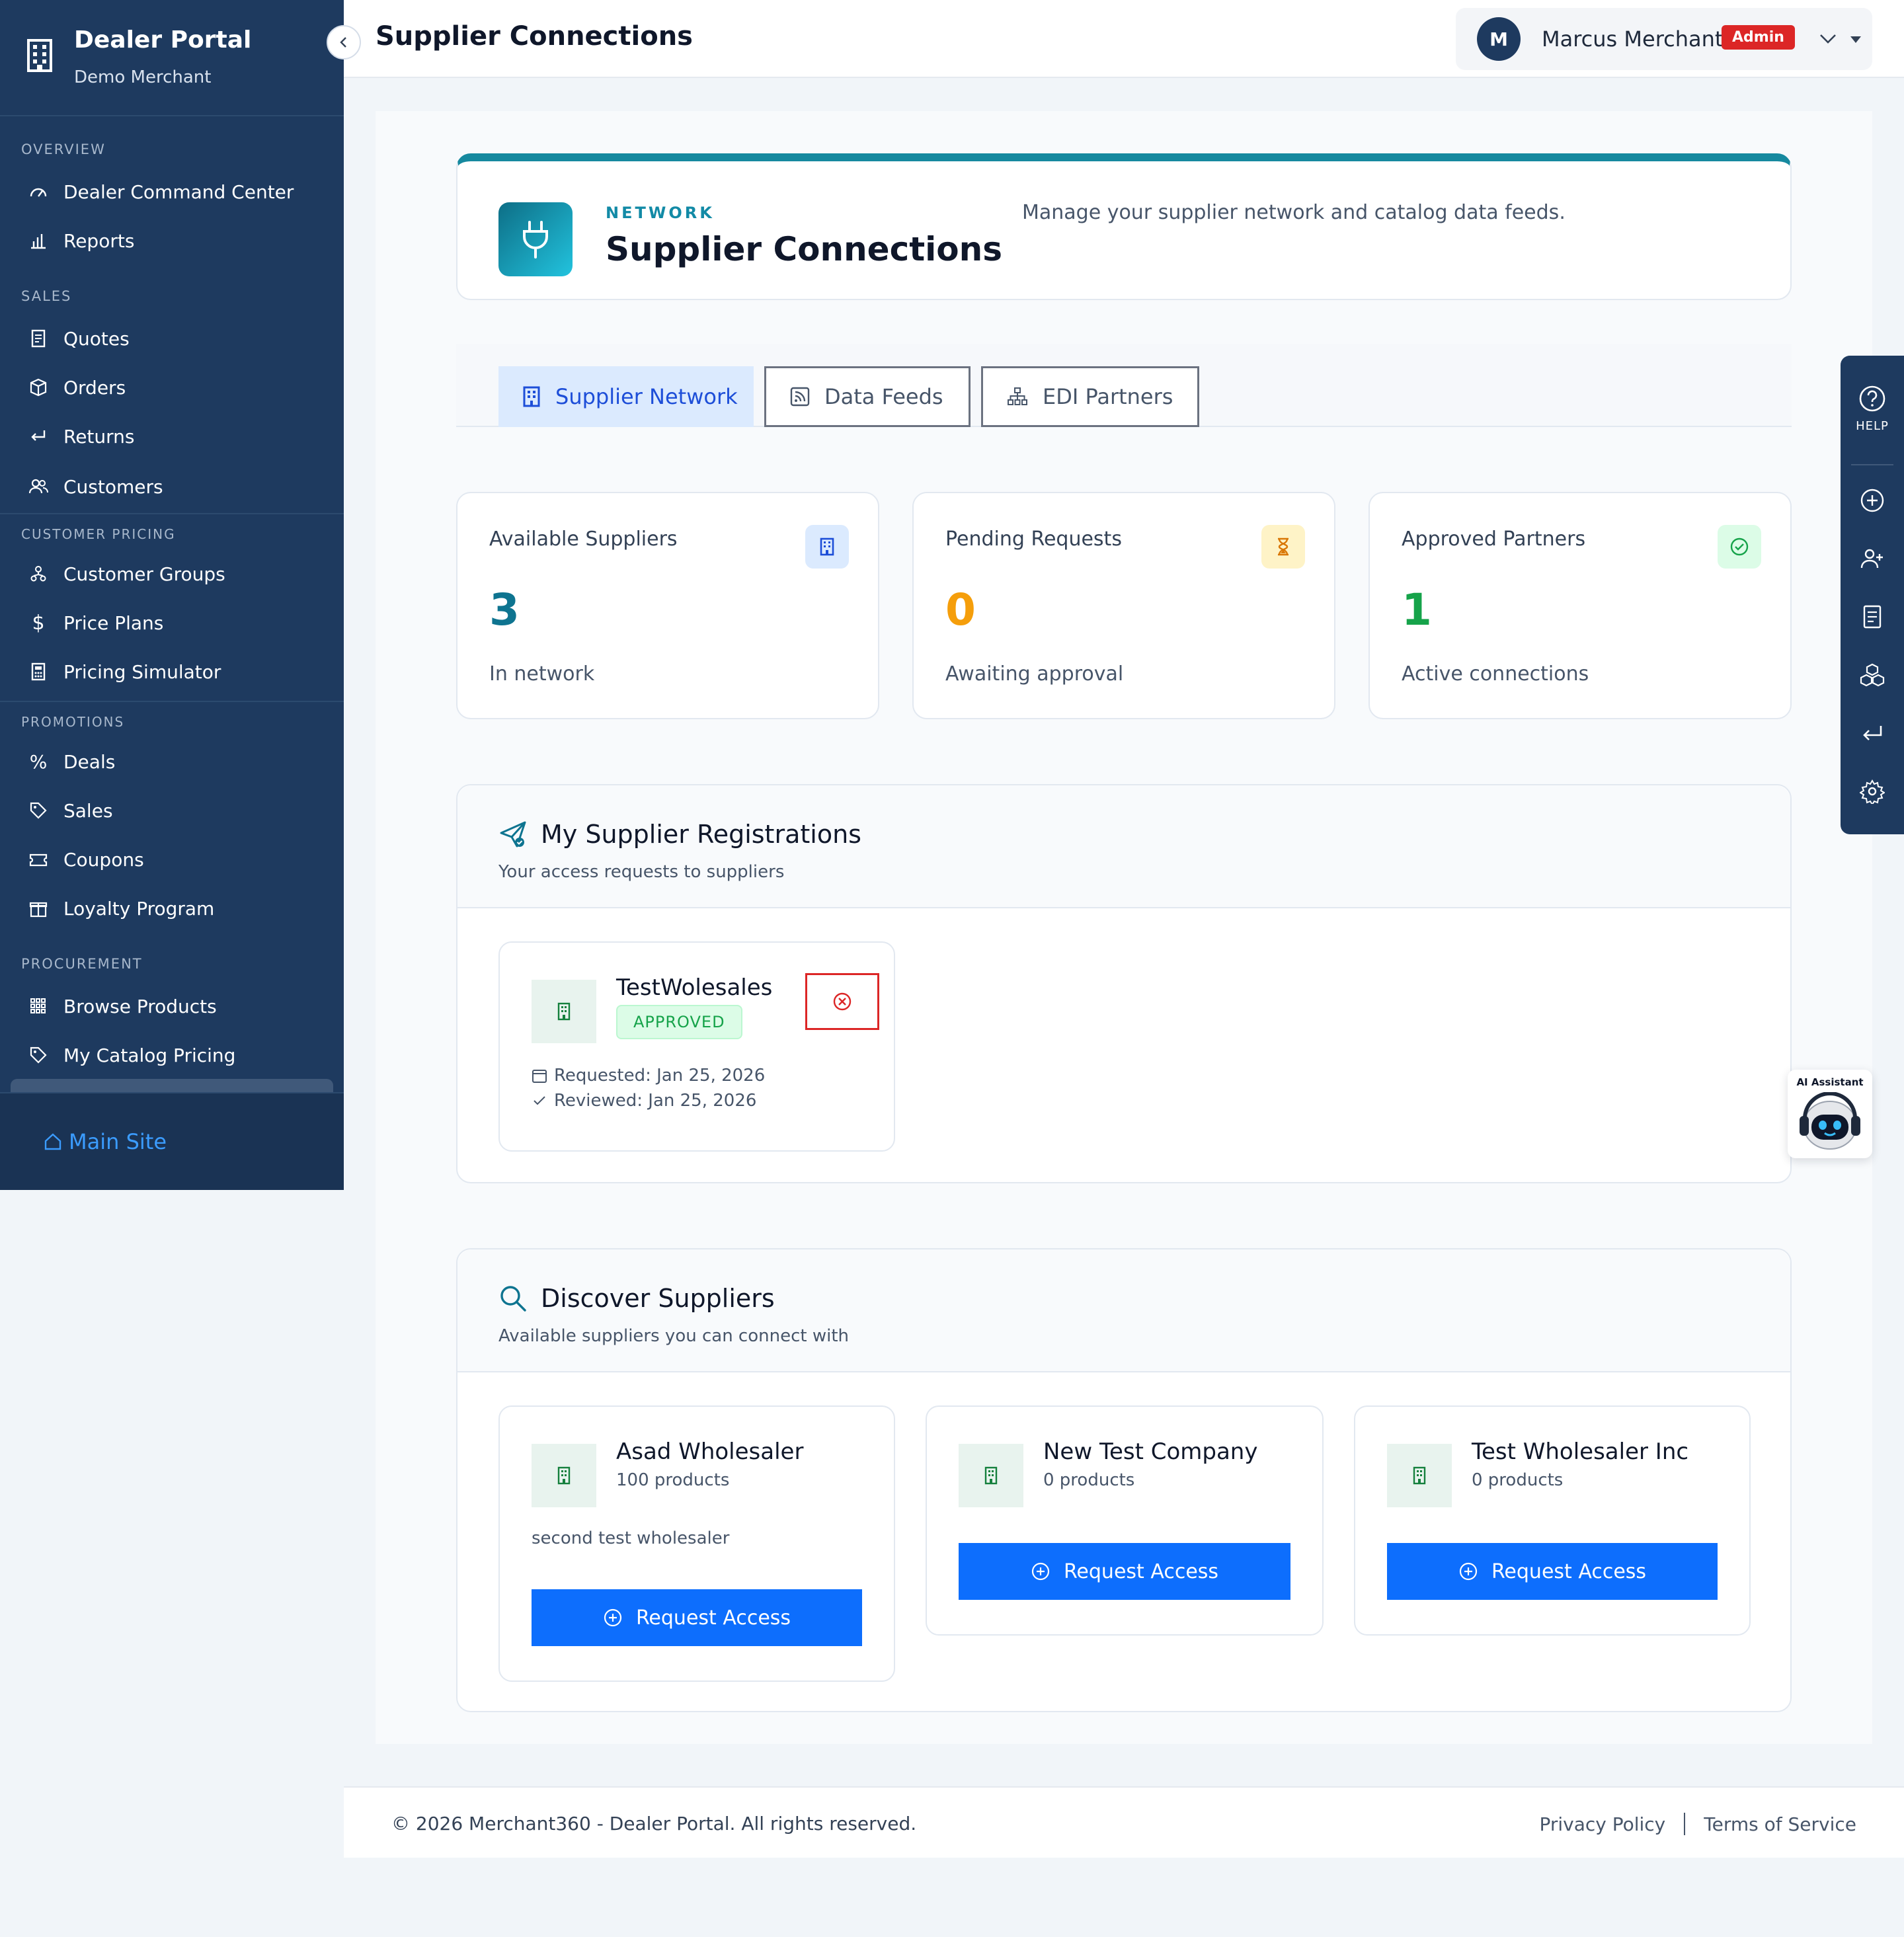  What do you see at coordinates (1830, 1121) in the screenshot?
I see `robot-icon` at bounding box center [1830, 1121].